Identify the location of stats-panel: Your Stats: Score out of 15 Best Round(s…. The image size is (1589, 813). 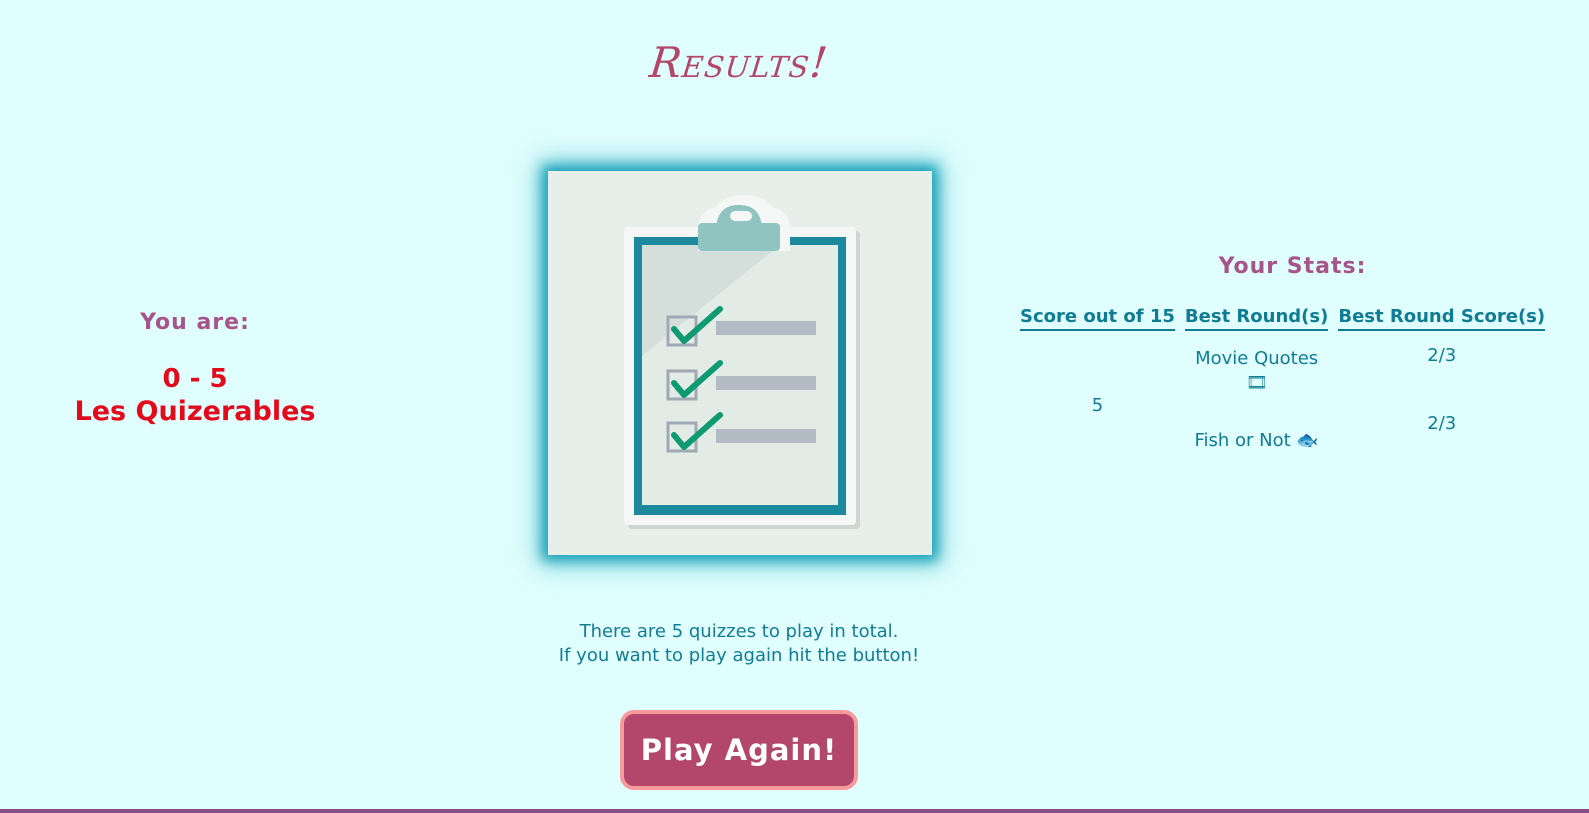
(1285, 352).